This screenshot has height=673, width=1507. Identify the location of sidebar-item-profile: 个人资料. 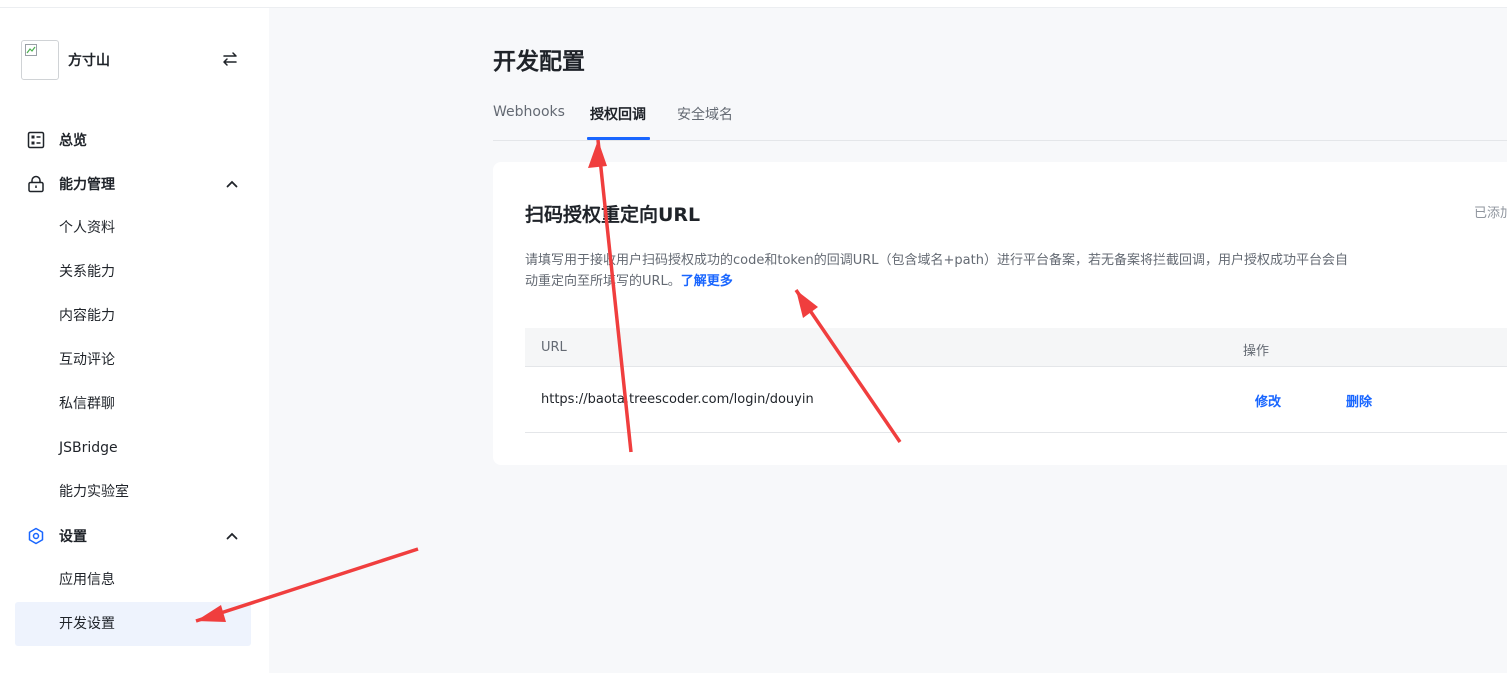
(133, 228).